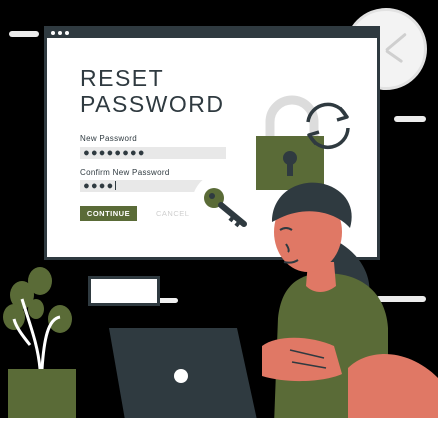 The height and width of the screenshot is (425, 438). Describe the element at coordinates (153, 153) in the screenshot. I see `new-password-field: ●●●●●●●●` at that location.